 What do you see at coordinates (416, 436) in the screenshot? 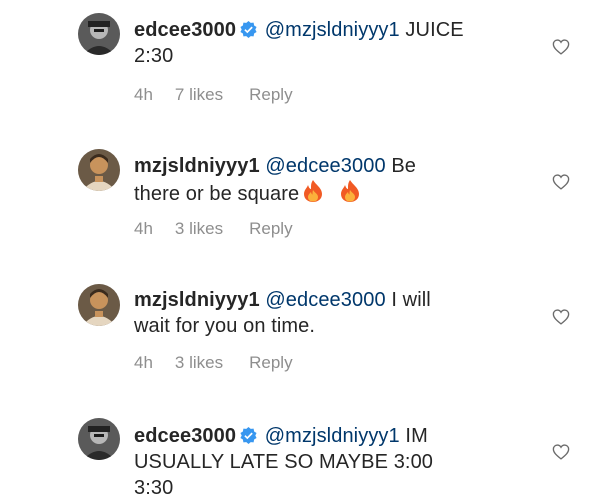
I see `comment-body: IM` at bounding box center [416, 436].